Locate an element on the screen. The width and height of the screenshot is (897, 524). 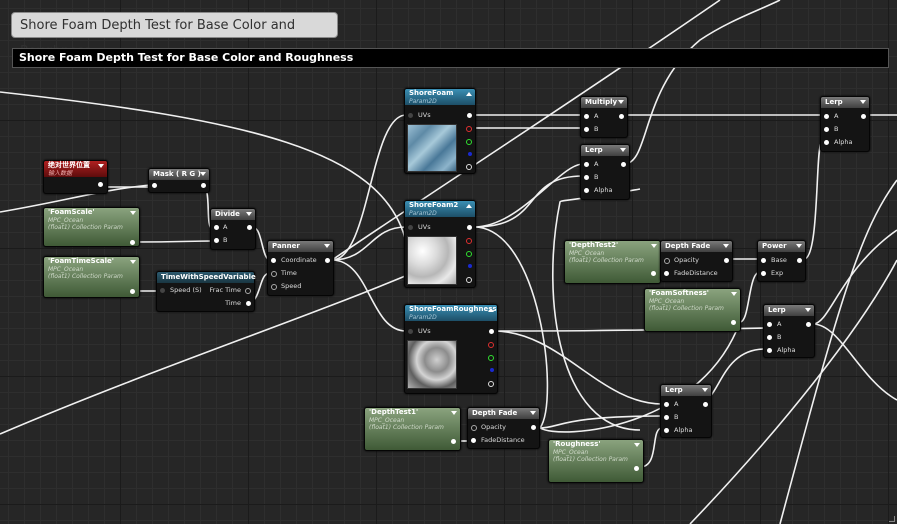
input-pin-base is located at coordinates (763, 260).